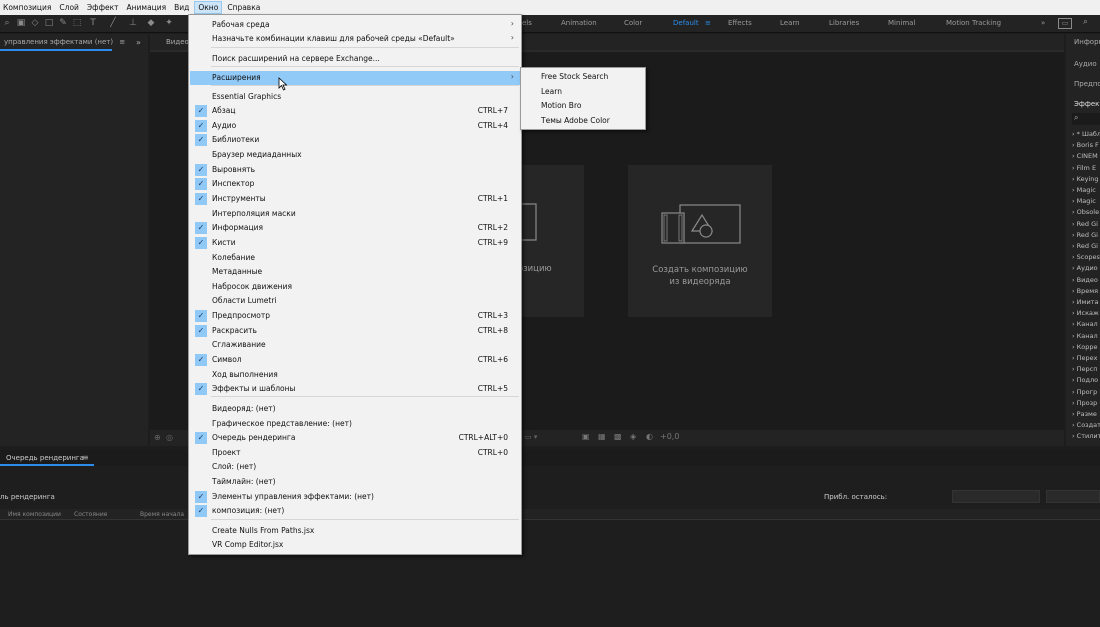  I want to click on window-menu-item: Колебание, so click(355, 258).